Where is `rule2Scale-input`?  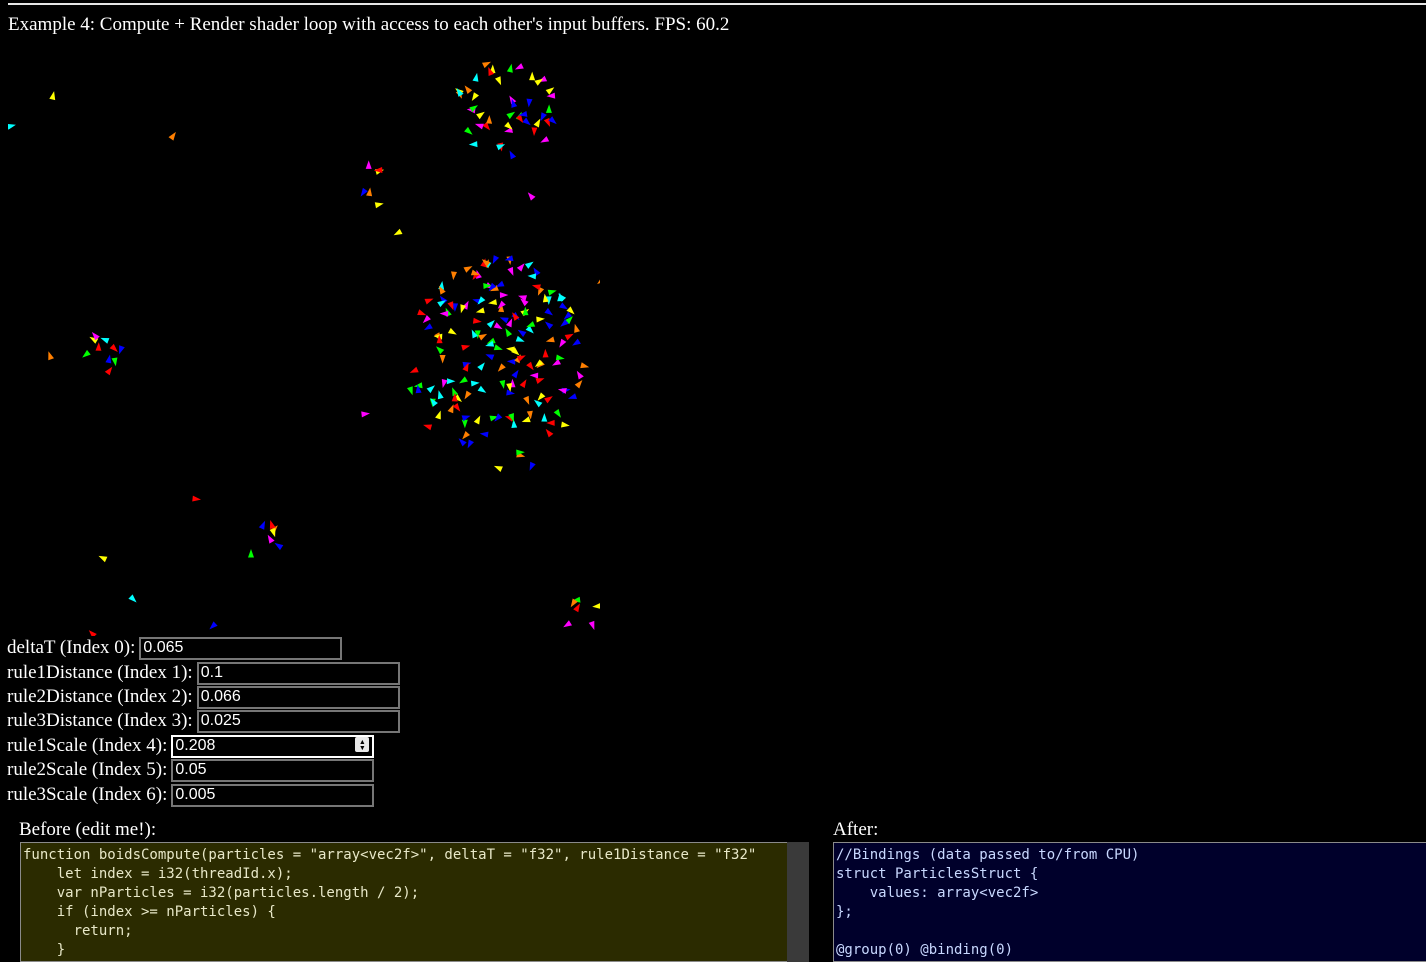
rule2Scale-input is located at coordinates (273, 770).